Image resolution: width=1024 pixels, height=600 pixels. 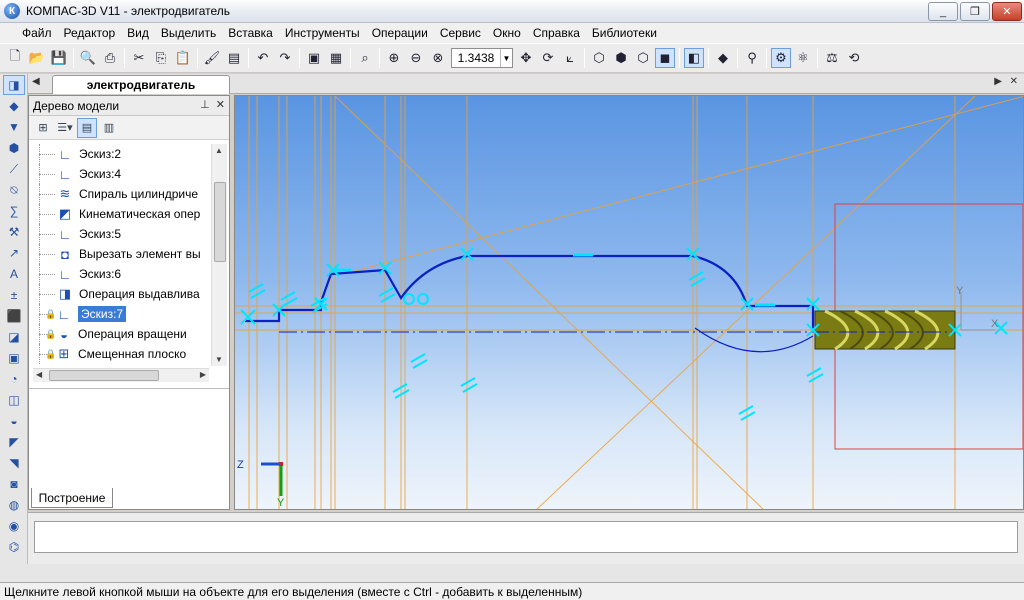 I want to click on tabs-close-icon: ✕, so click(x=1014, y=81).